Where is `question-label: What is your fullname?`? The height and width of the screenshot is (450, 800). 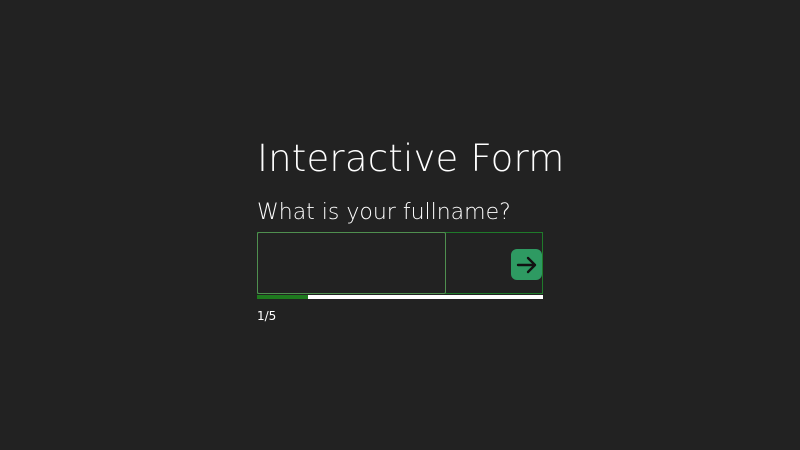
question-label: What is your fullname? is located at coordinates (384, 212).